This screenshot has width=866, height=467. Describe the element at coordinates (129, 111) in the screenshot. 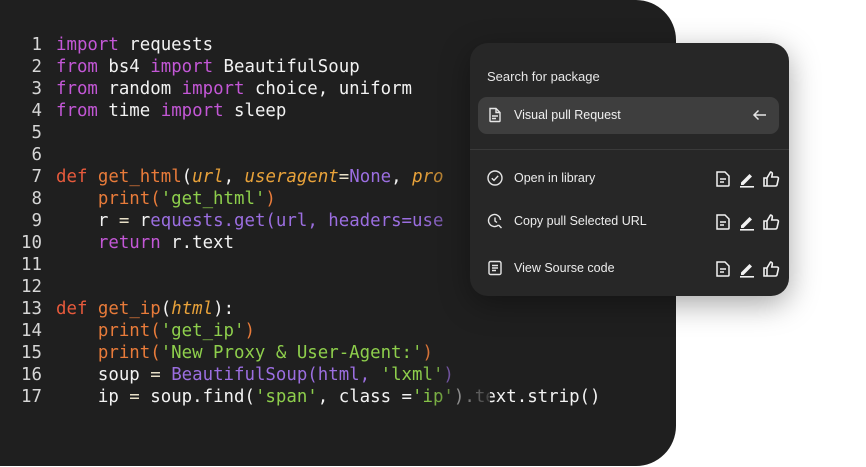

I see `code-token: time` at that location.